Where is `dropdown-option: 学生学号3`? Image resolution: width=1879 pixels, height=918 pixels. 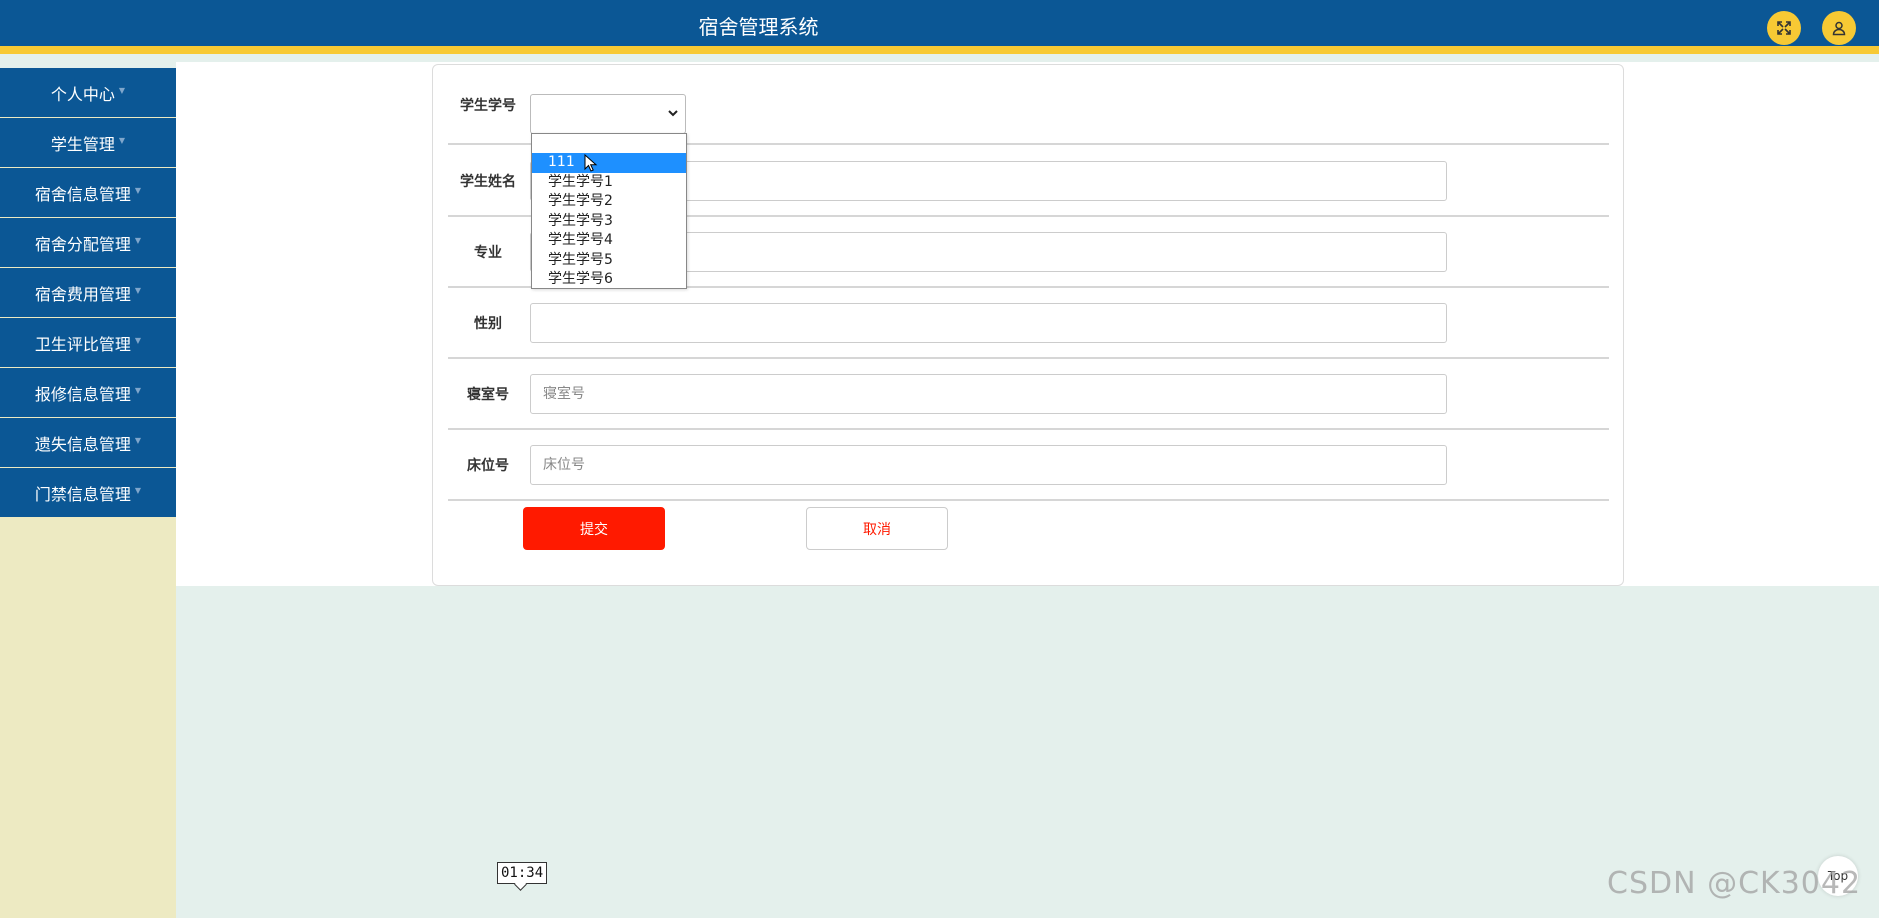
dropdown-option: 学生学号3 is located at coordinates (609, 222).